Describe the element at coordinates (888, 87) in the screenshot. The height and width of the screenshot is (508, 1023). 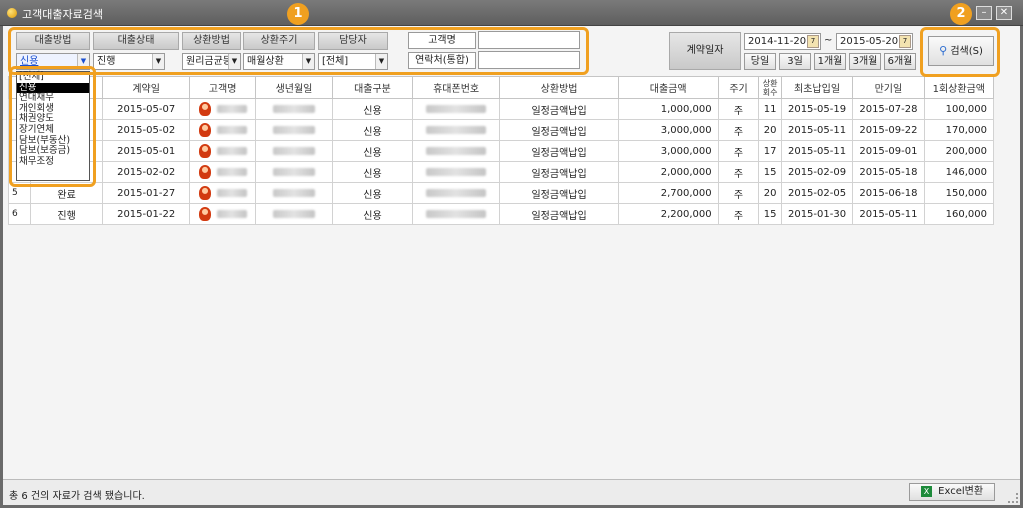
I see `col-header-due-date: 만기일` at that location.